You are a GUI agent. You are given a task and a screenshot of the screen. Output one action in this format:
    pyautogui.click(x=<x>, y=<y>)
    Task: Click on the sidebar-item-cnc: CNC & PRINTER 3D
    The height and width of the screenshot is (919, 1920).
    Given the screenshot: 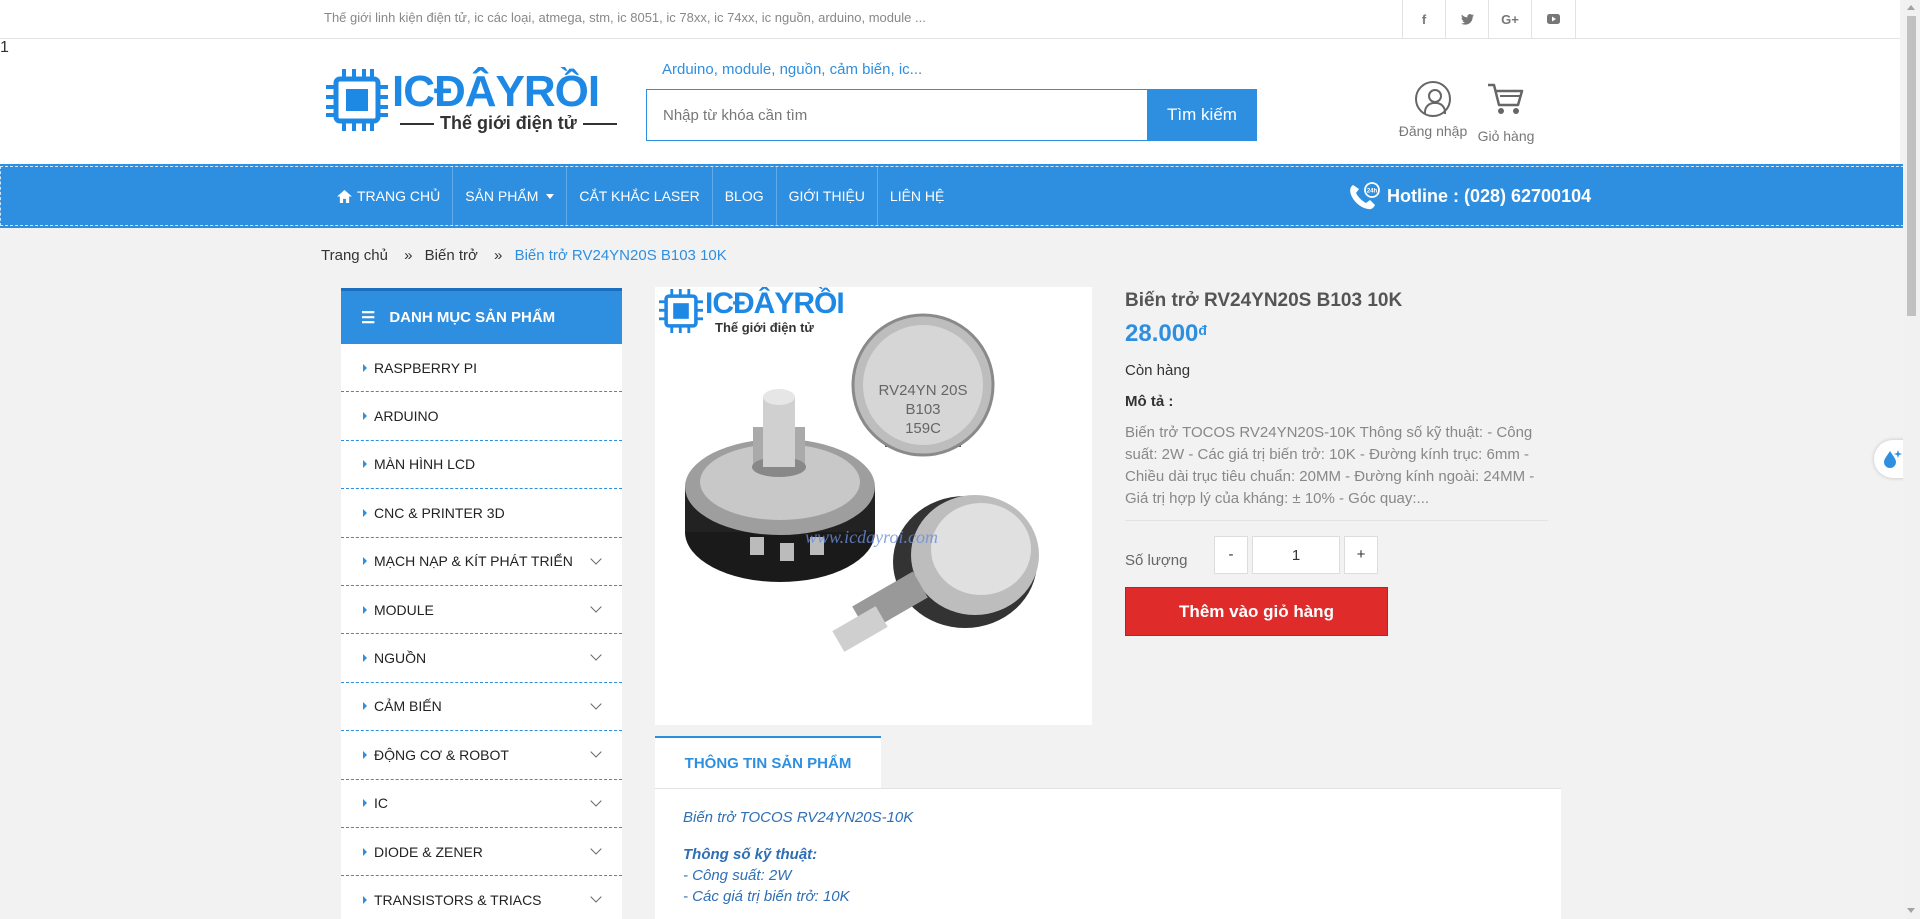 What is the action you would take?
    pyautogui.click(x=481, y=513)
    